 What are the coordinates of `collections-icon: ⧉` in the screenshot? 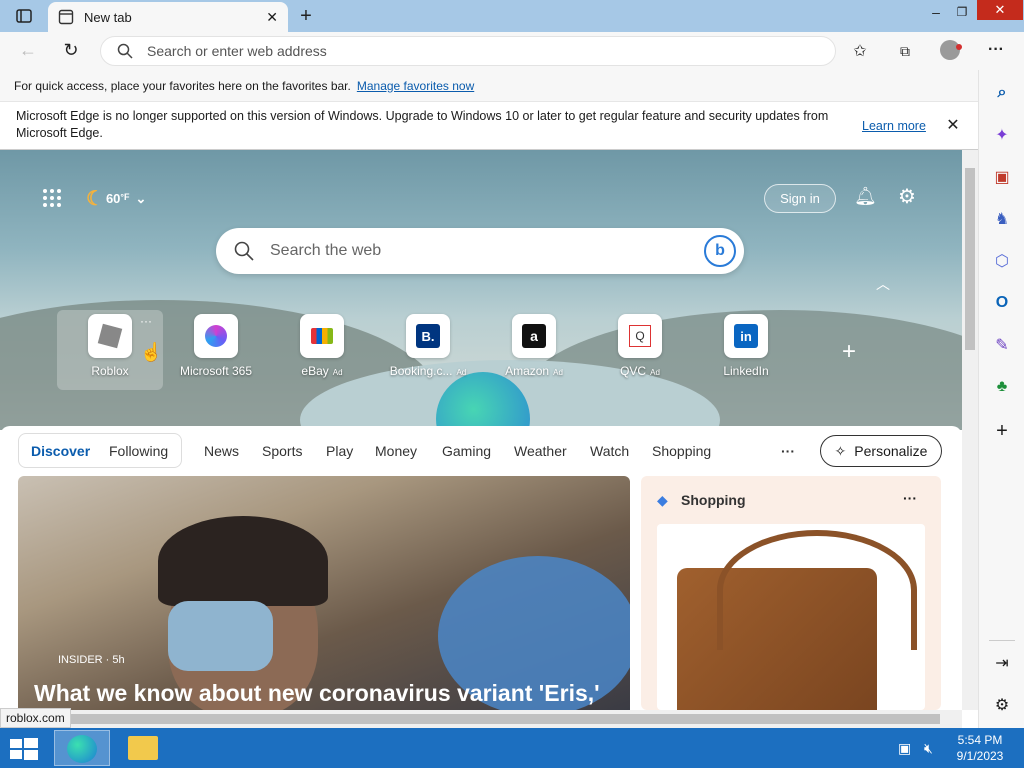 It's located at (905, 51).